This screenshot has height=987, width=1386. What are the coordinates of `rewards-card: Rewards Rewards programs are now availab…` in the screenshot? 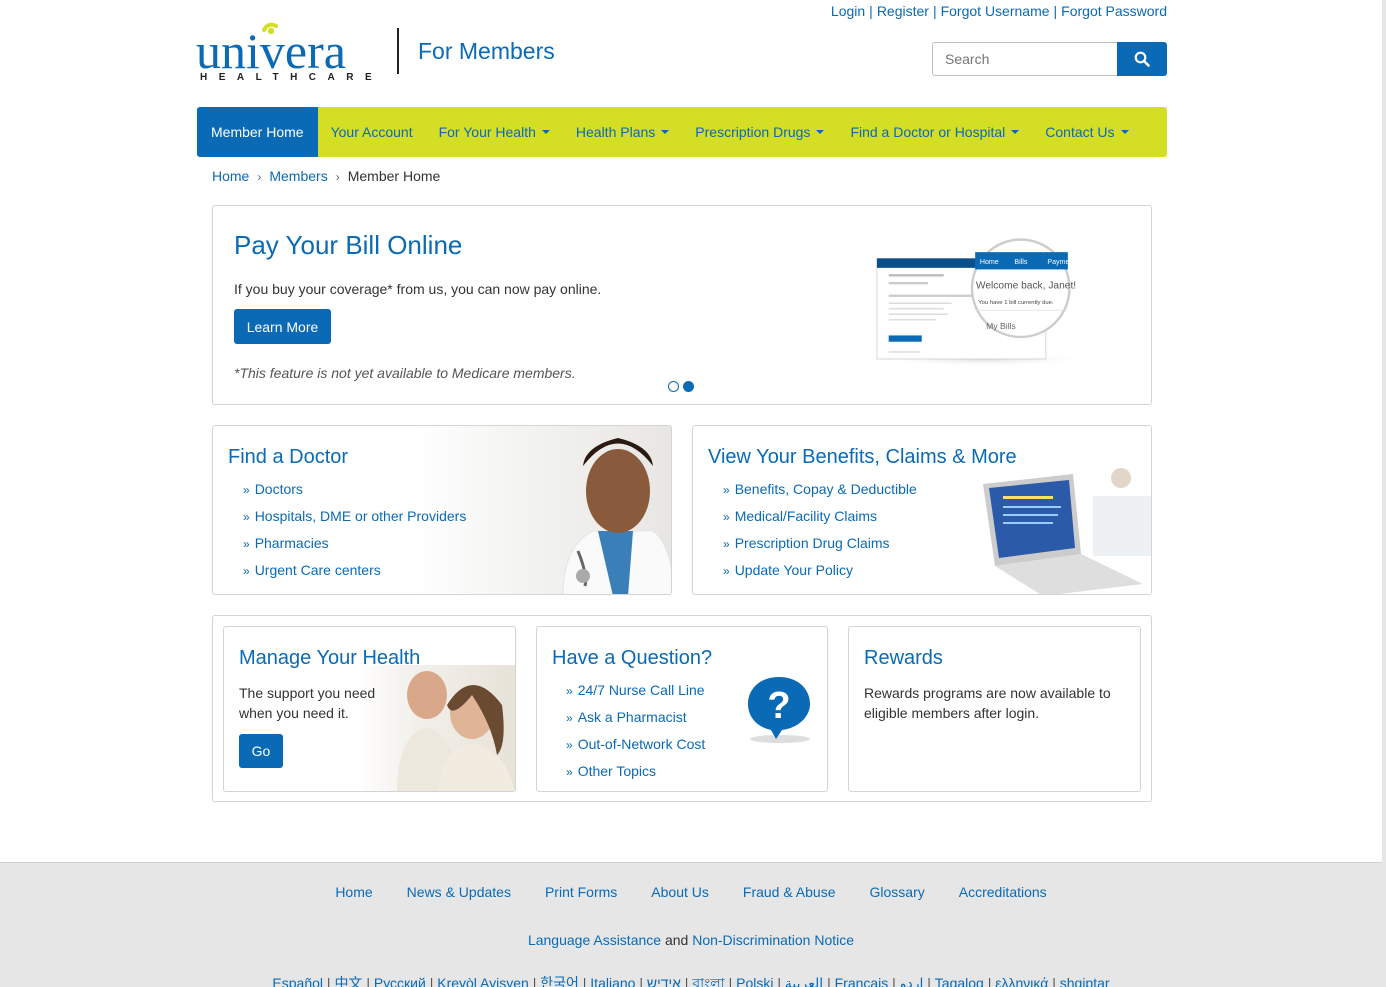 It's located at (994, 709).